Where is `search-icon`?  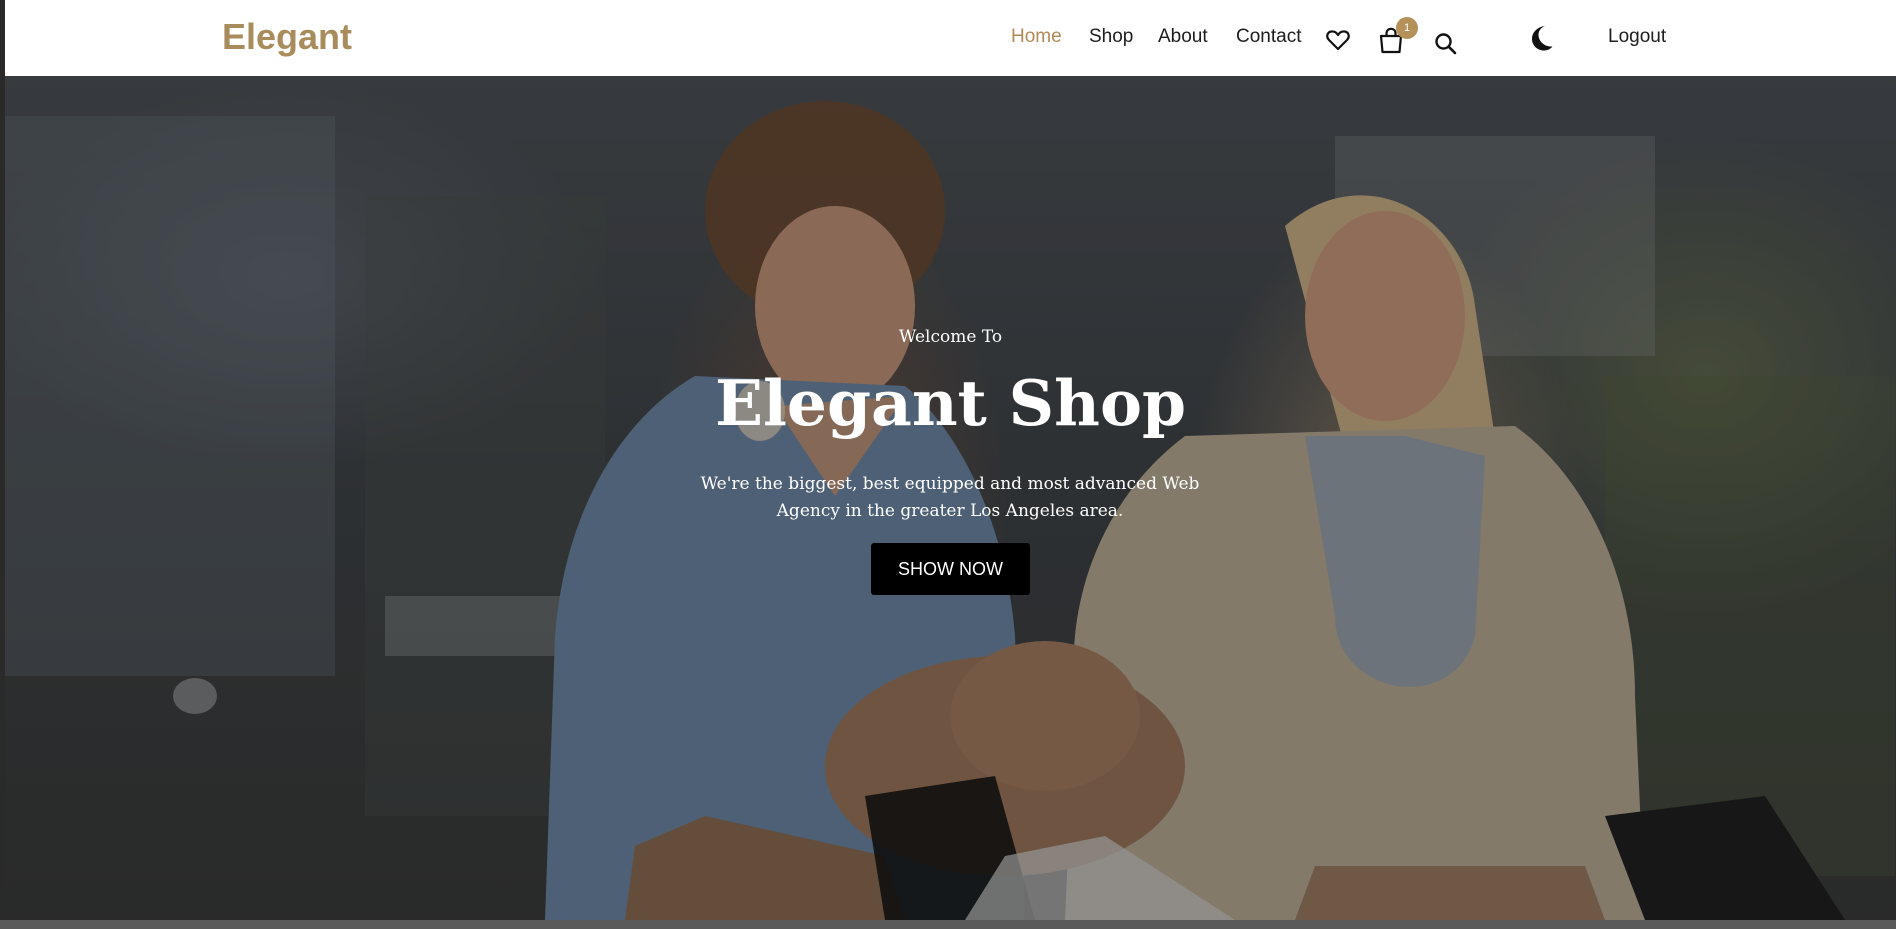
search-icon is located at coordinates (1445, 46).